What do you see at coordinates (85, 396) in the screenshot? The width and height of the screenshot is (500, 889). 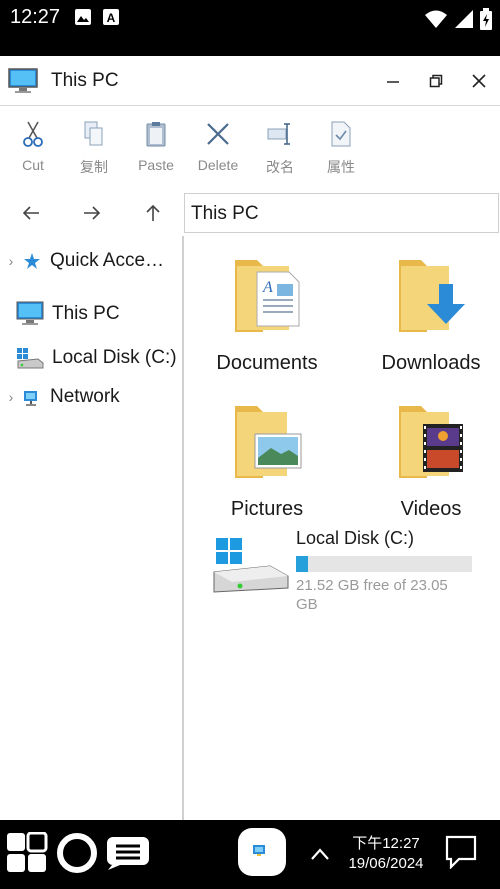 I see `sidebar-item-label: Network` at bounding box center [85, 396].